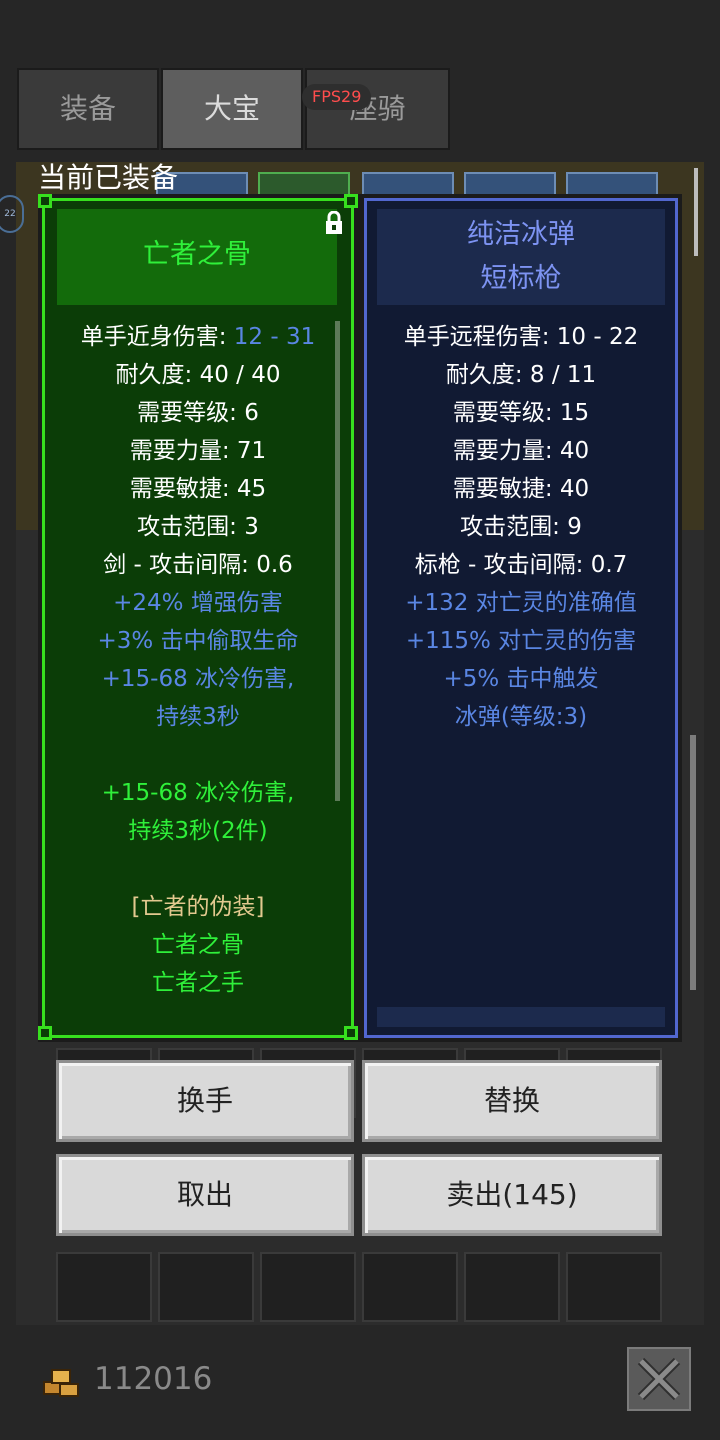 The width and height of the screenshot is (720, 1440). I want to click on set-bonus-line: +15-68 冰冷伤害,, so click(198, 793).